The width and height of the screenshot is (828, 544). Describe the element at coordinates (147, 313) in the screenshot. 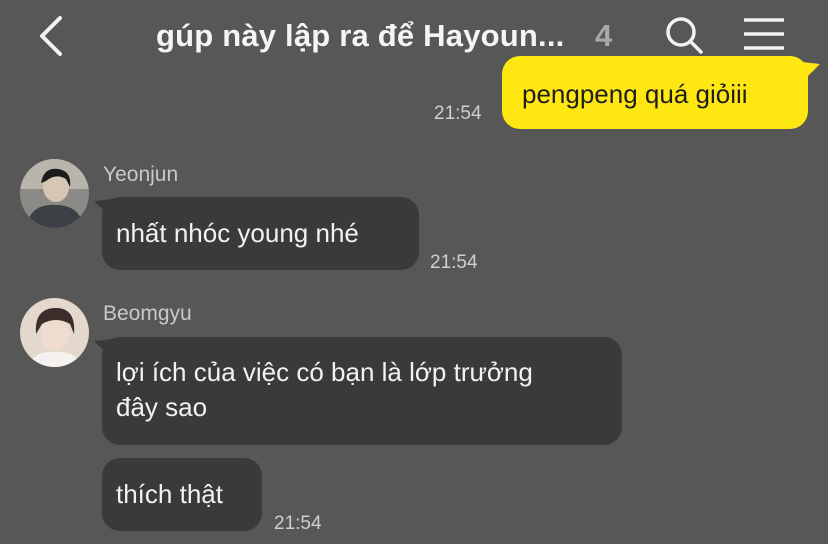

I see `sender-name: Beomgyu` at that location.